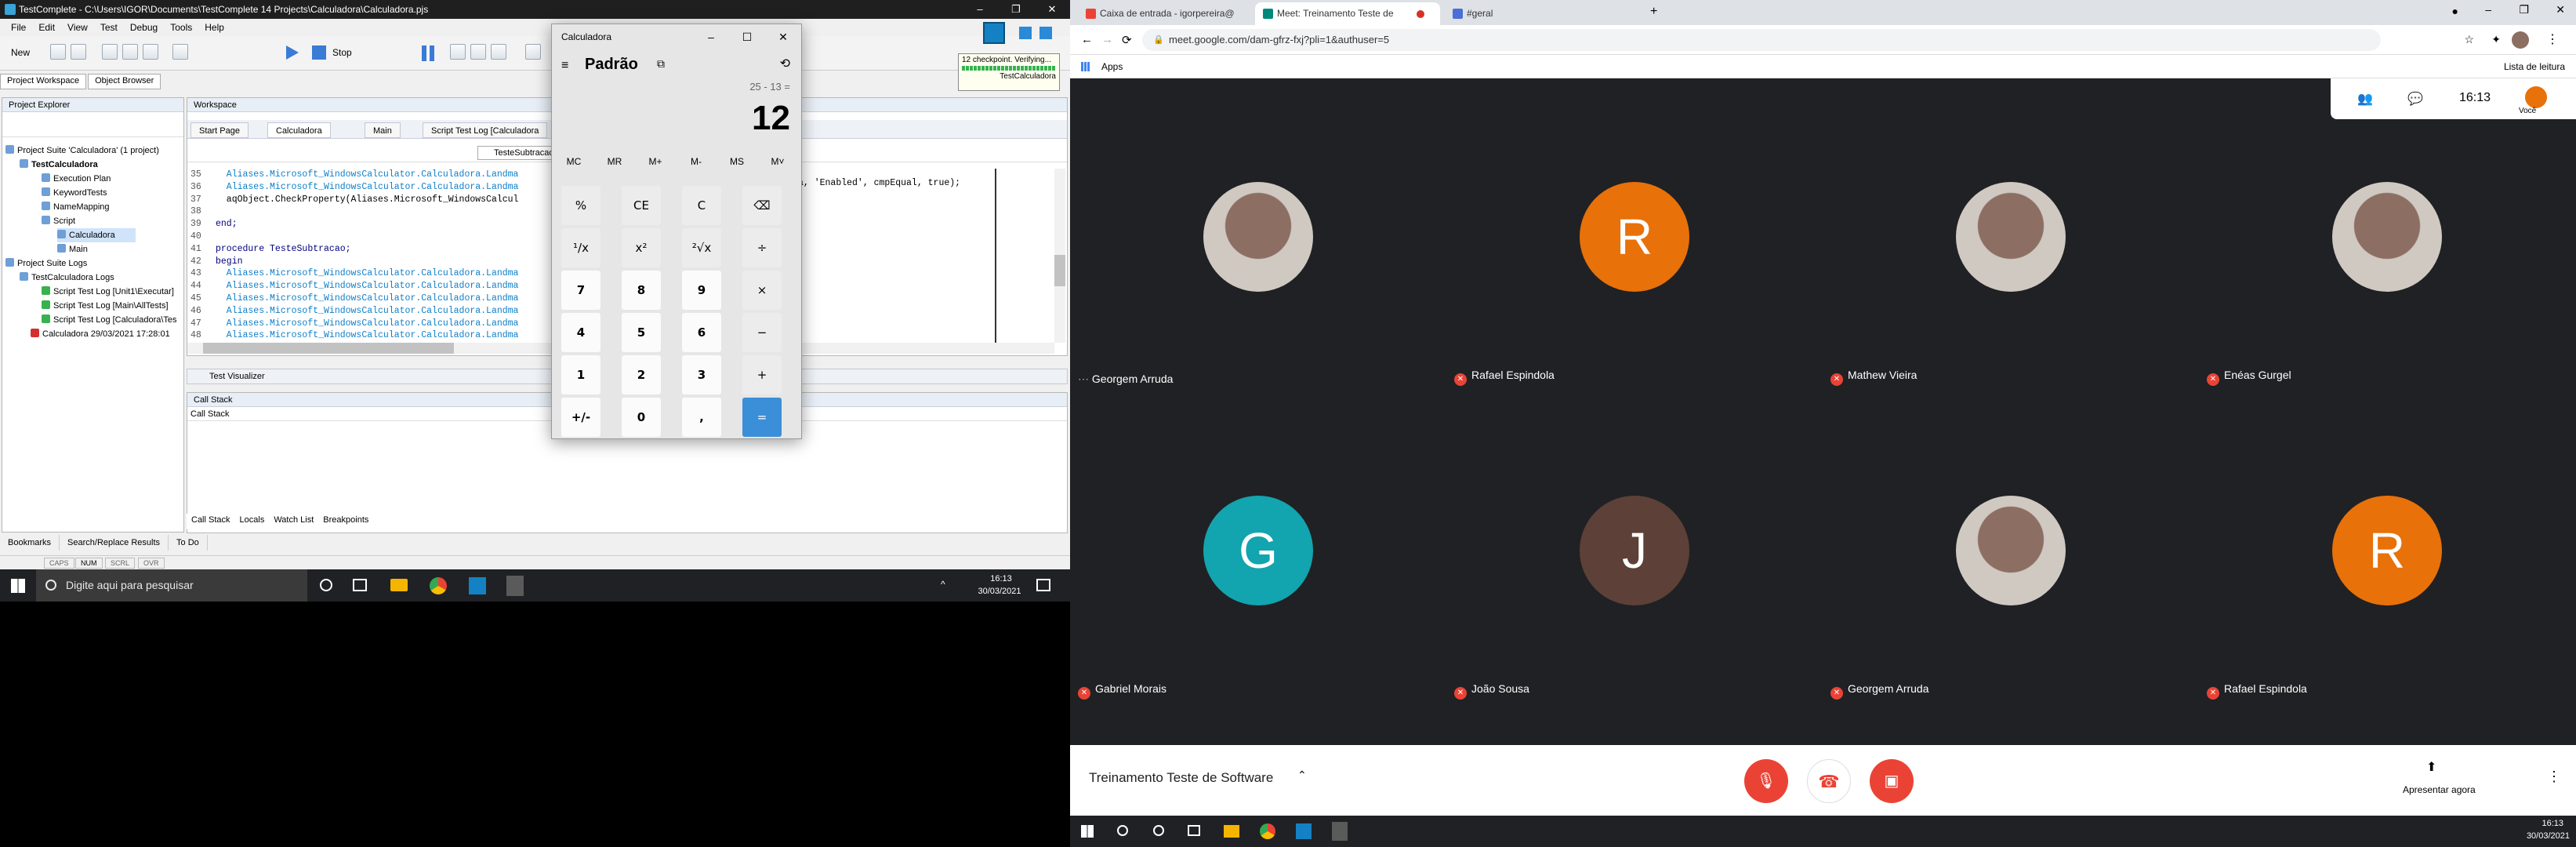 This screenshot has width=2576, height=847. Describe the element at coordinates (1122, 830) in the screenshot. I see `search-icon` at that location.